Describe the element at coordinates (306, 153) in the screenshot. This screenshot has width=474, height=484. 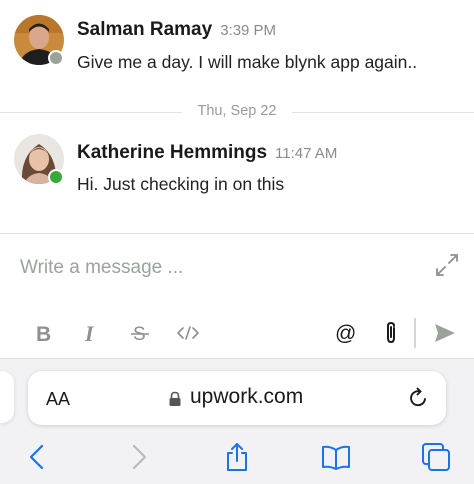
I see `message-time: 11:47 AM` at that location.